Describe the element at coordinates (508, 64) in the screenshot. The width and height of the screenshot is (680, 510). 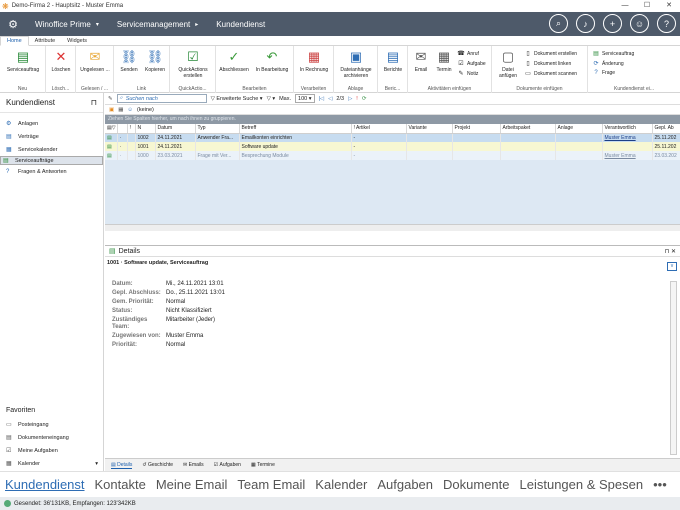
I see `attach-file-button: ▢ Datei anfügen` at that location.